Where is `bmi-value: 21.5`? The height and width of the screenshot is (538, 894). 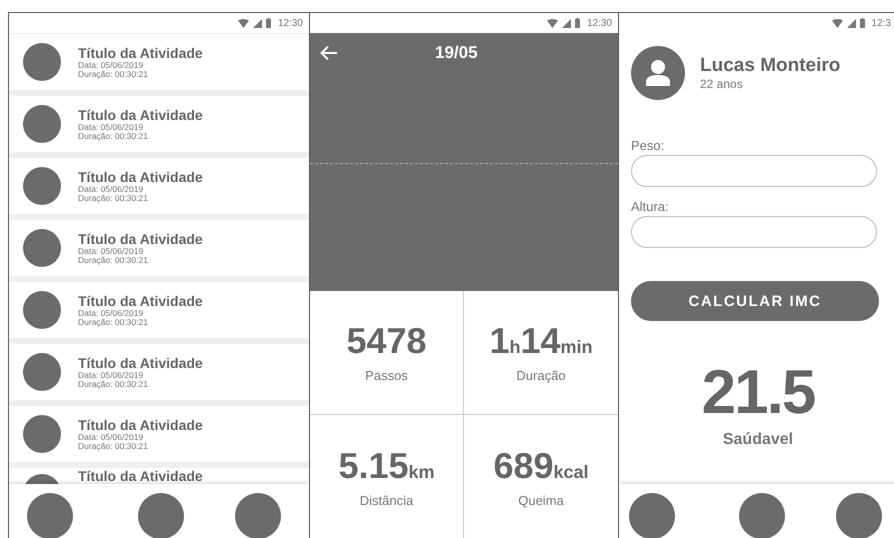 bmi-value: 21.5 is located at coordinates (758, 393).